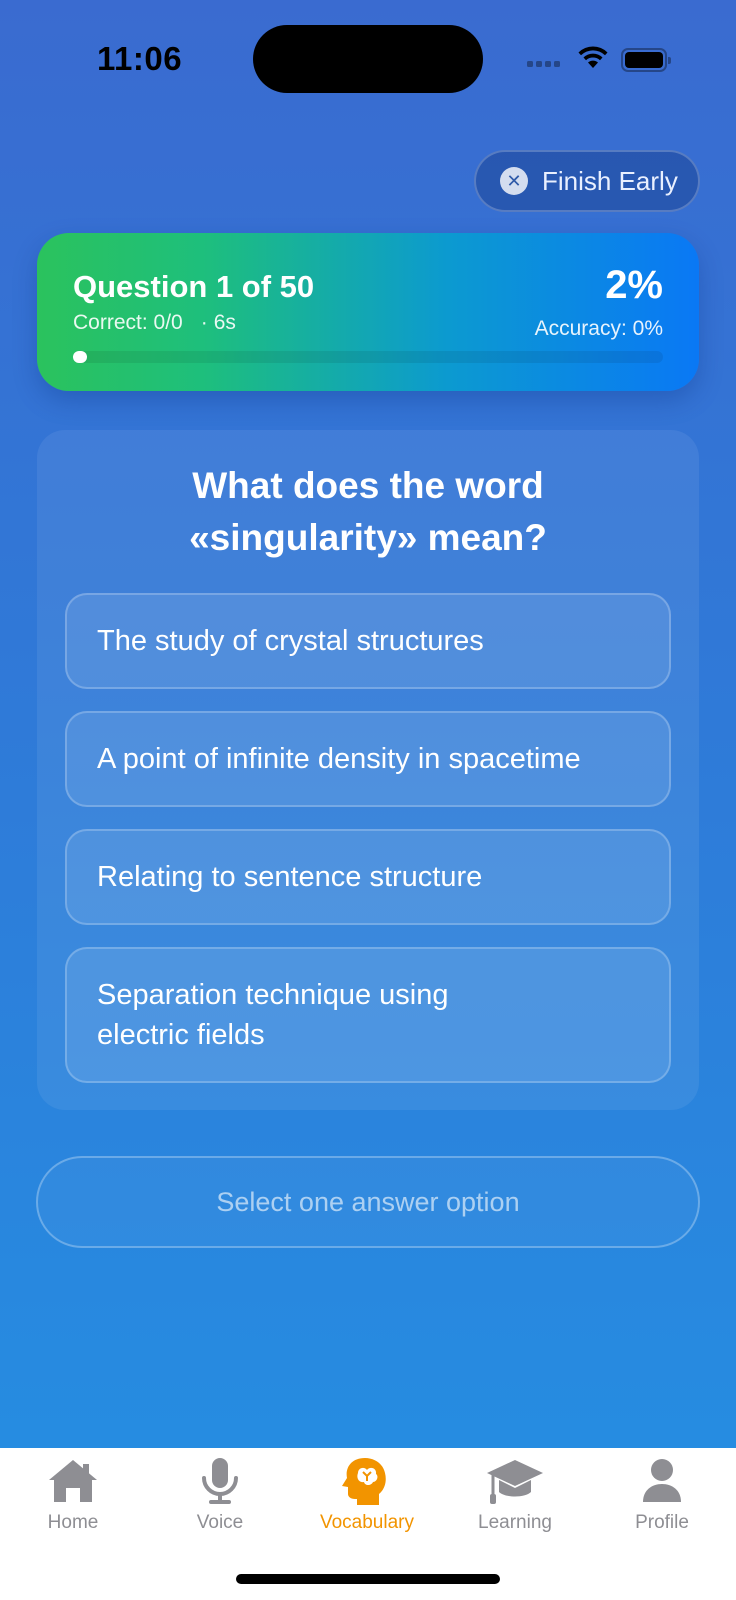 The image size is (736, 1600). I want to click on close-circle-icon: ✕, so click(514, 181).